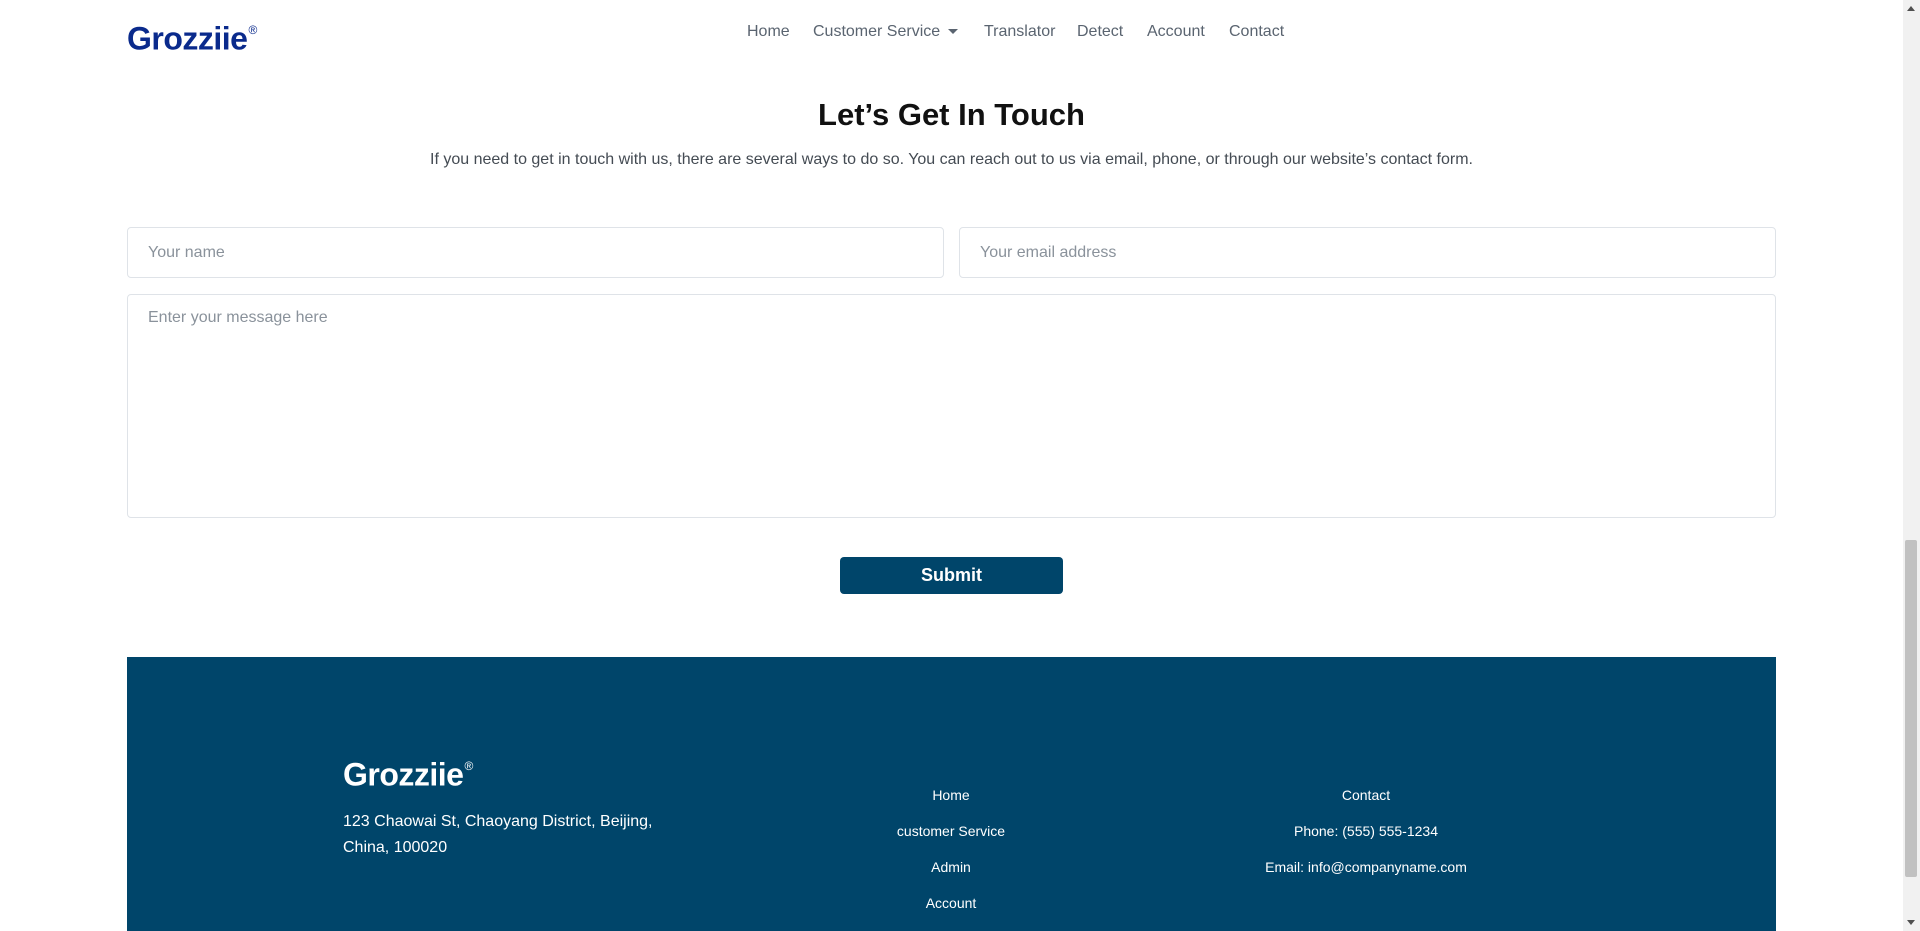 This screenshot has height=931, width=1920. I want to click on nav-account: Account, so click(1176, 32).